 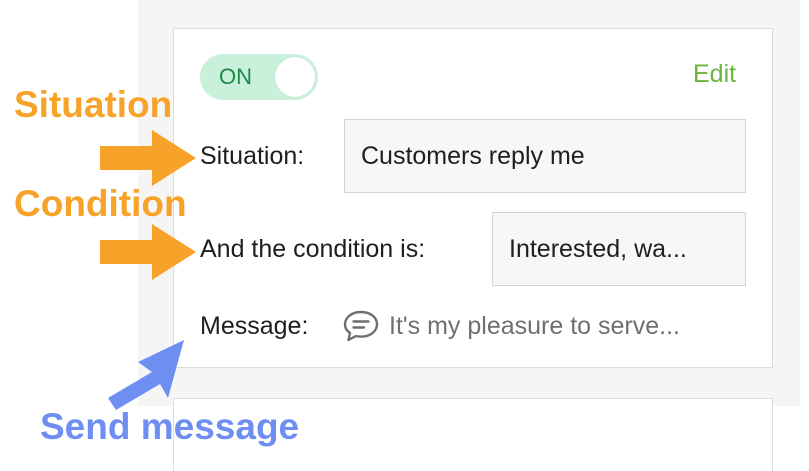 What do you see at coordinates (170, 426) in the screenshot?
I see `annotation-send-message: Send message` at bounding box center [170, 426].